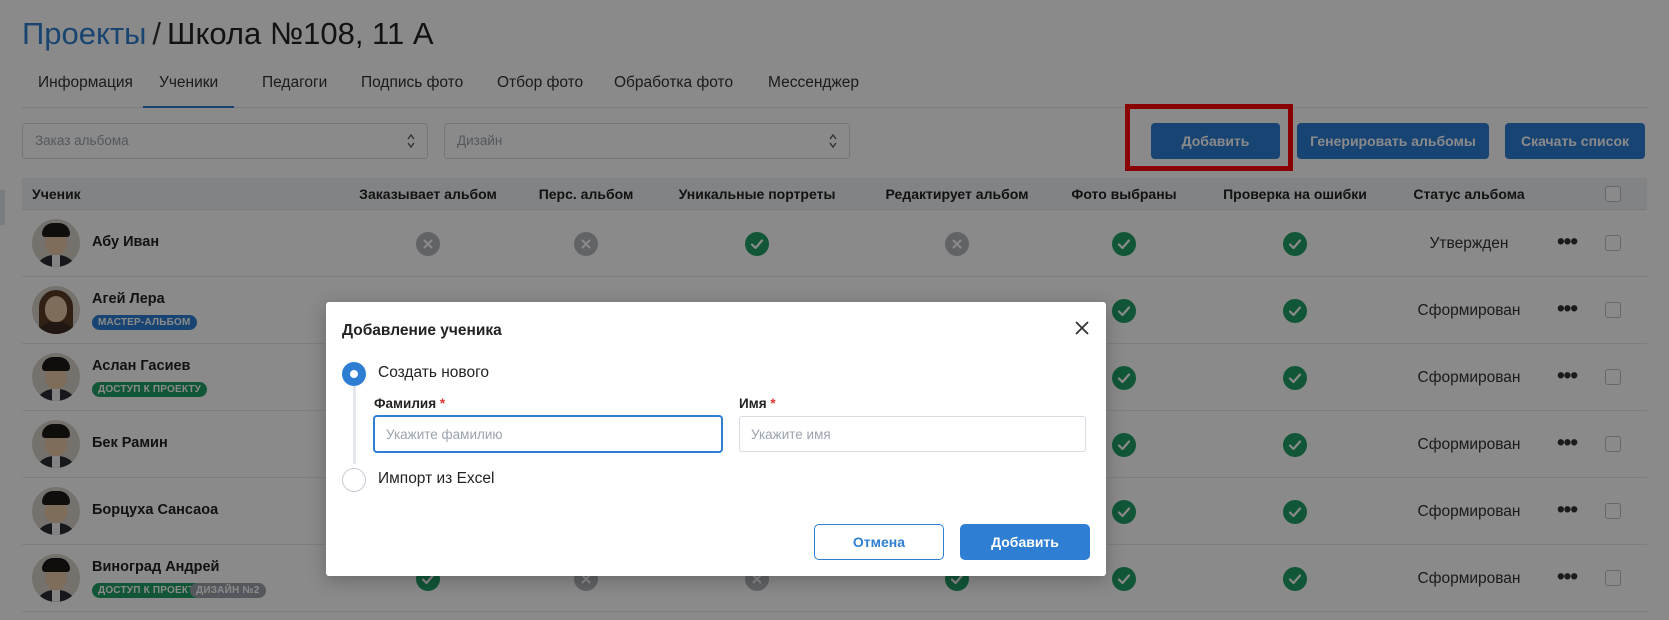 The height and width of the screenshot is (620, 1669). I want to click on close-icon, so click(1082, 328).